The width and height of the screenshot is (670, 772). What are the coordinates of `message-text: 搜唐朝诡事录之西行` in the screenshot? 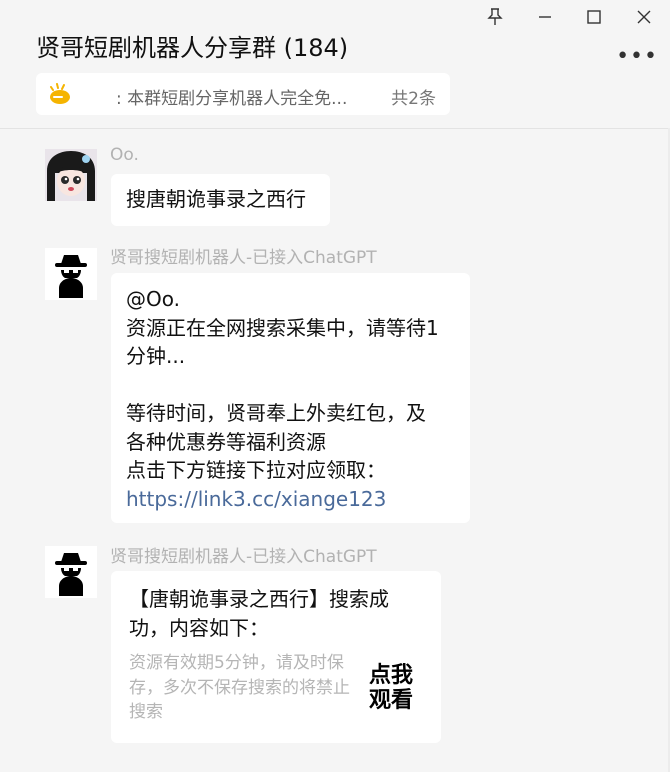 It's located at (216, 199).